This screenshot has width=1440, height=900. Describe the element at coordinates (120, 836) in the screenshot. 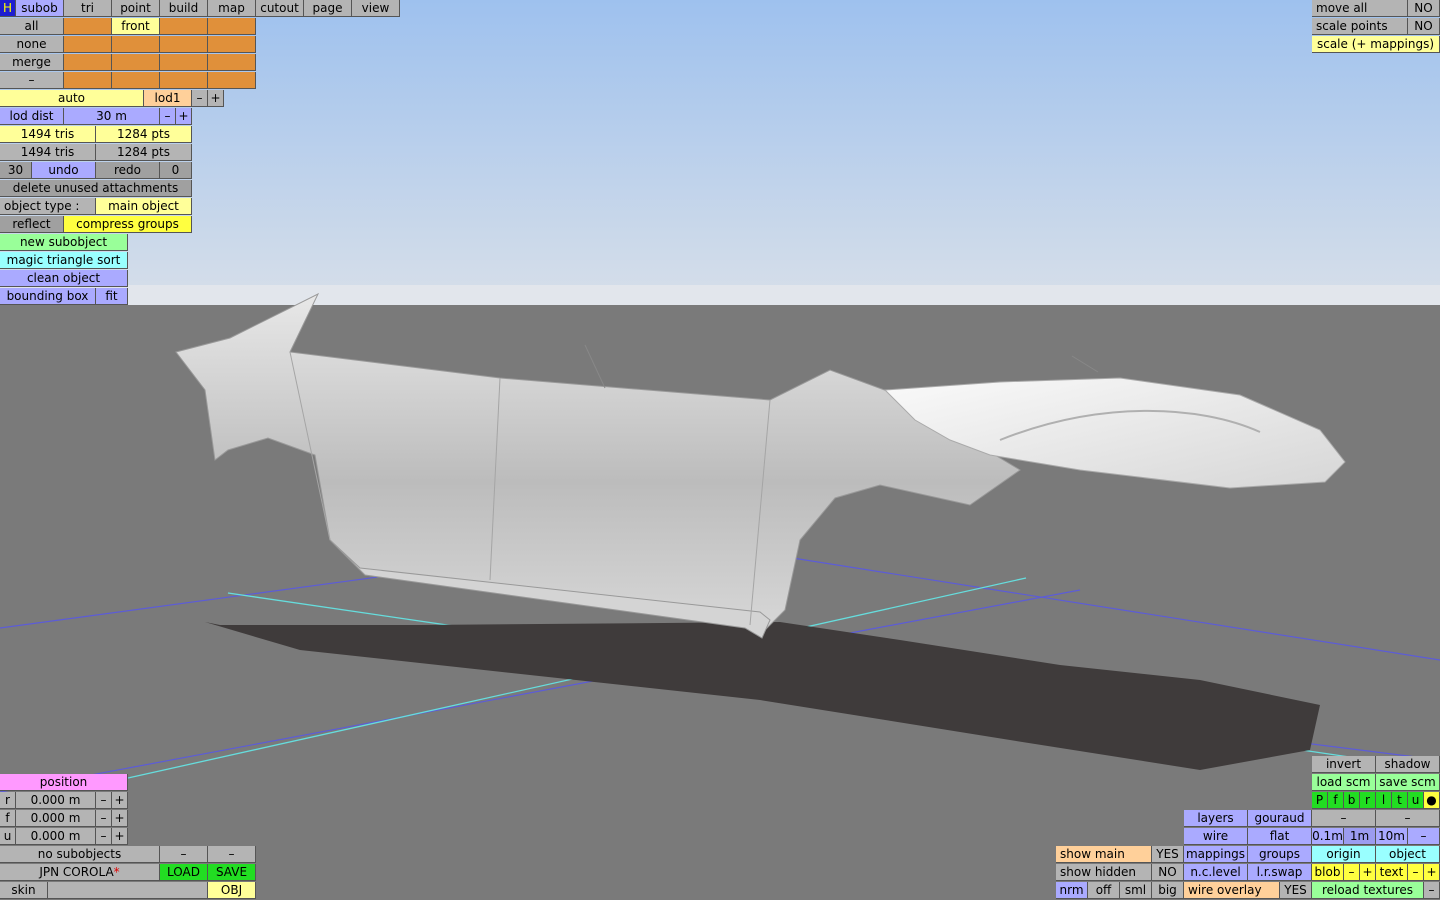

I see `position-u-plus: +` at that location.